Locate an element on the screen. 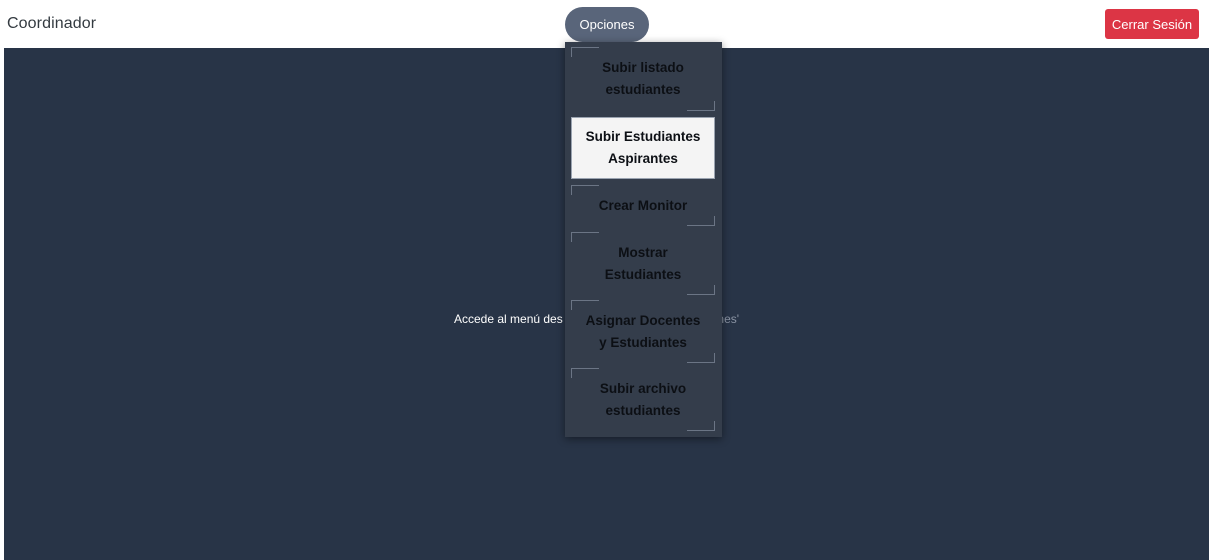 The image size is (1209, 560). menu-item-assign-teachers-students: Asignar Docentes y Estudiantes is located at coordinates (643, 331).